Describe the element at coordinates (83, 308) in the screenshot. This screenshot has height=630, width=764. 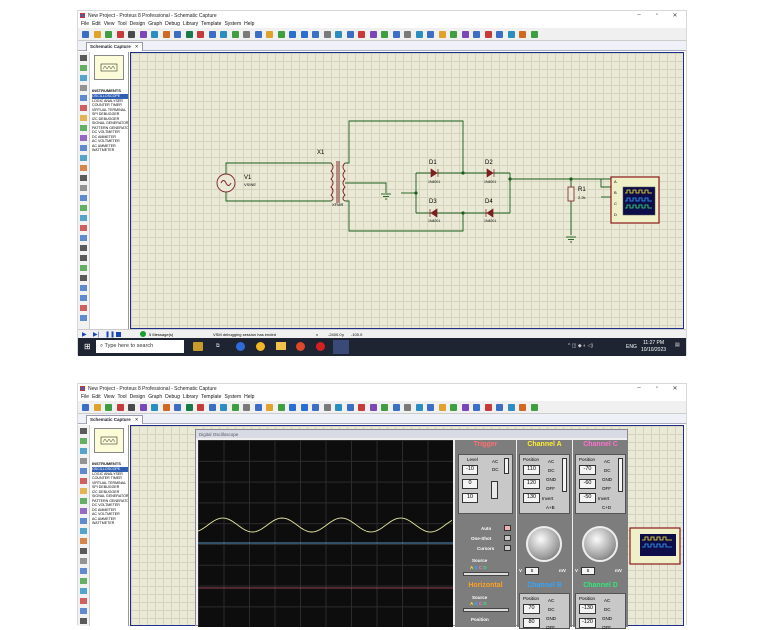
I see `mirror-icon` at that location.